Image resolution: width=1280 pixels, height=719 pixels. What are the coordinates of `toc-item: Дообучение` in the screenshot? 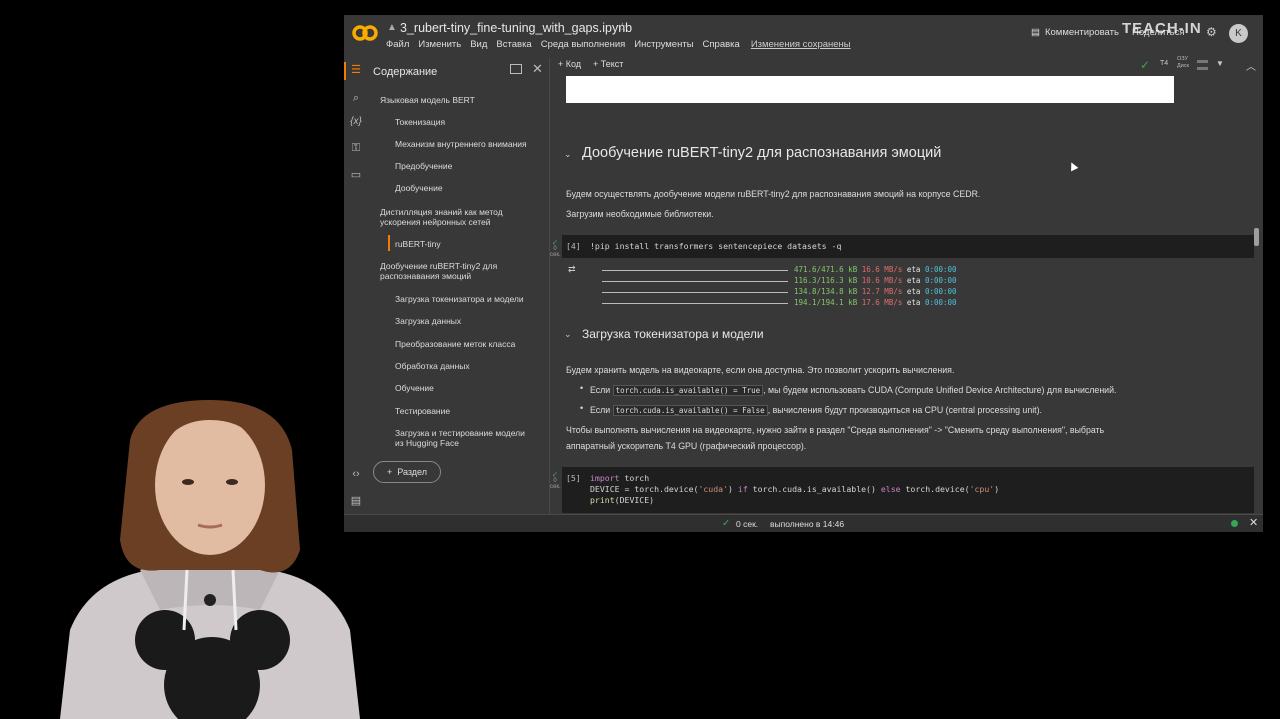 It's located at (419, 188).